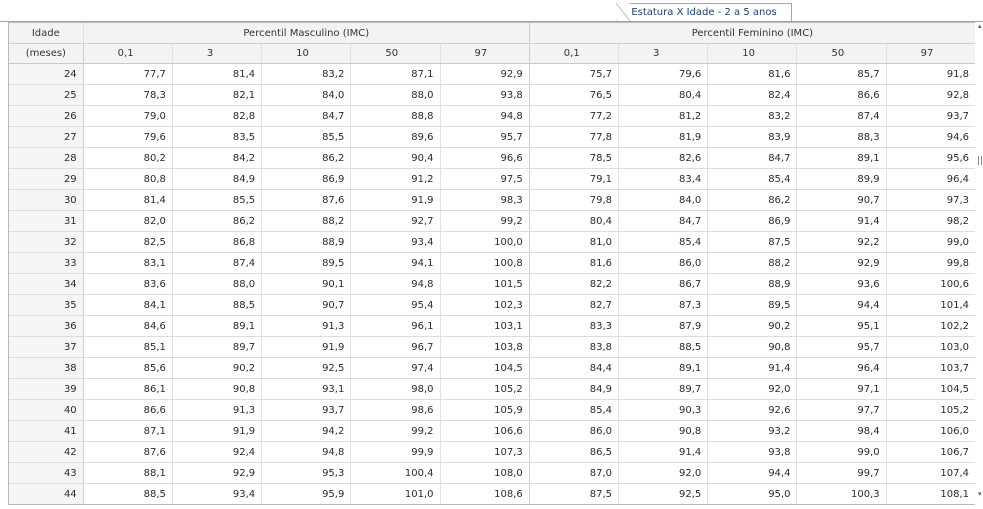  I want to click on male-value-cell: 90,1, so click(306, 284).